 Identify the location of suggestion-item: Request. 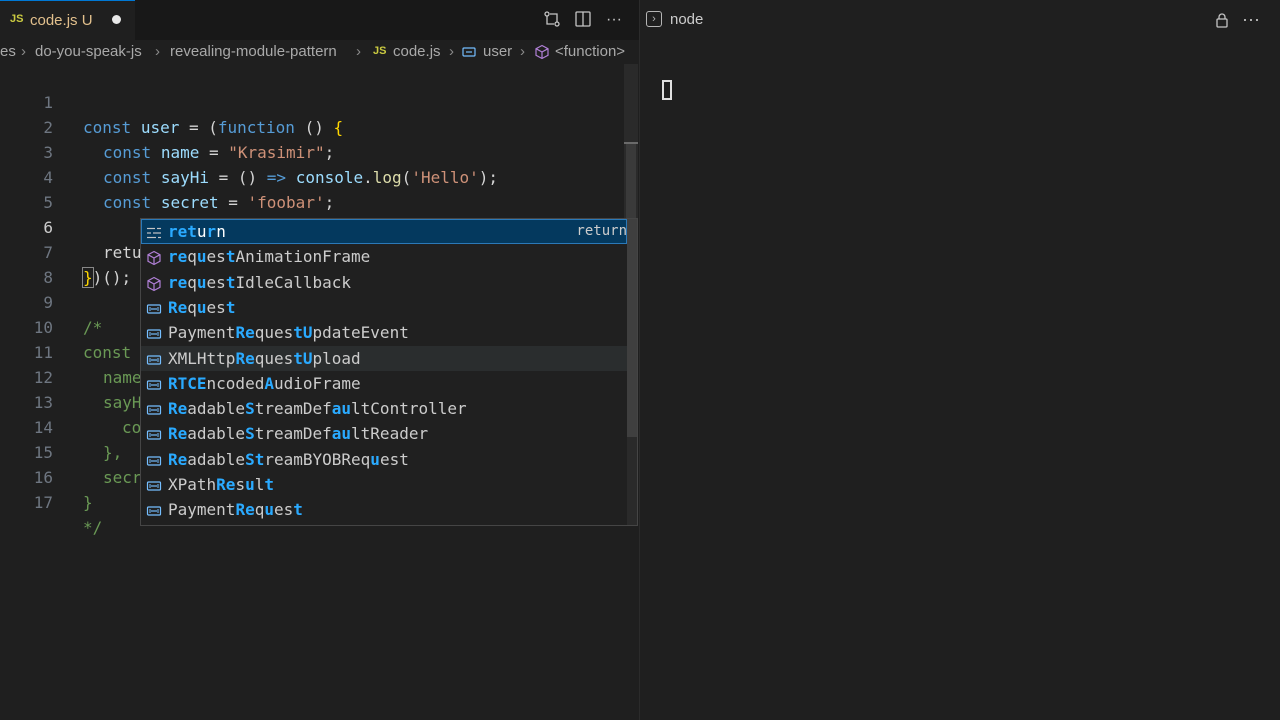
(384, 307).